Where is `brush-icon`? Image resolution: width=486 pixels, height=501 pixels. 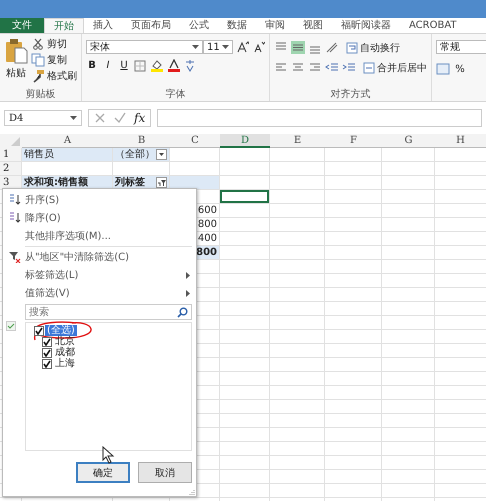
brush-icon is located at coordinates (38, 75).